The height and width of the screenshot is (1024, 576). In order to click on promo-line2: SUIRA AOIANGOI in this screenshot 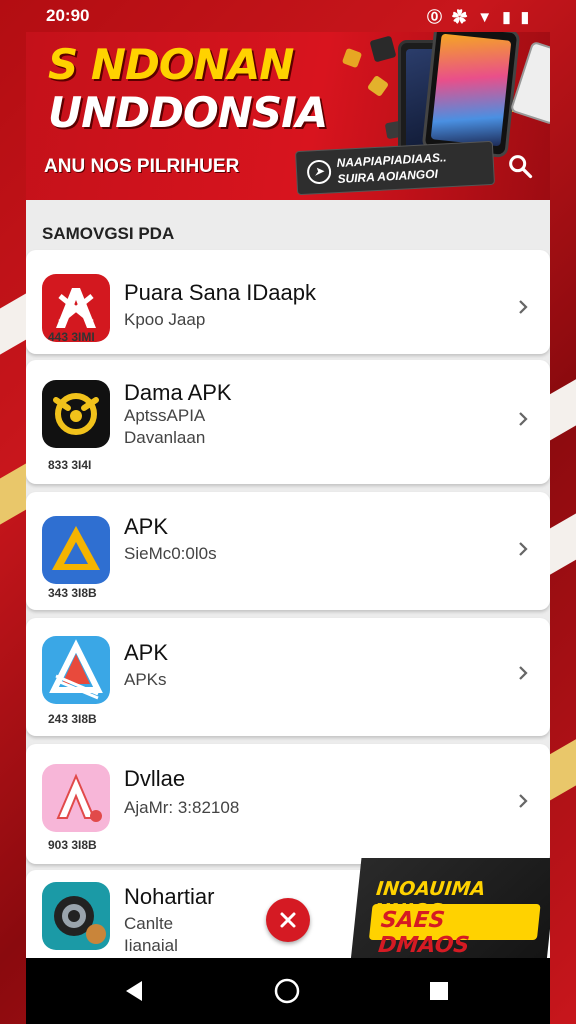, I will do `click(388, 176)`.